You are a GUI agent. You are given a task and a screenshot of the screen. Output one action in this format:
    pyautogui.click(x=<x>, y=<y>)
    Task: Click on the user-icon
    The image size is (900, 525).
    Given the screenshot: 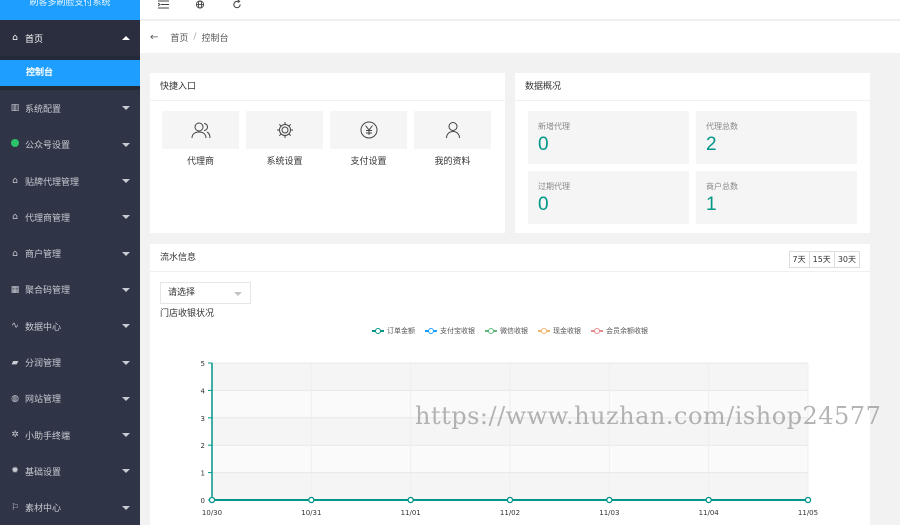 What is the action you would take?
    pyautogui.click(x=452, y=130)
    